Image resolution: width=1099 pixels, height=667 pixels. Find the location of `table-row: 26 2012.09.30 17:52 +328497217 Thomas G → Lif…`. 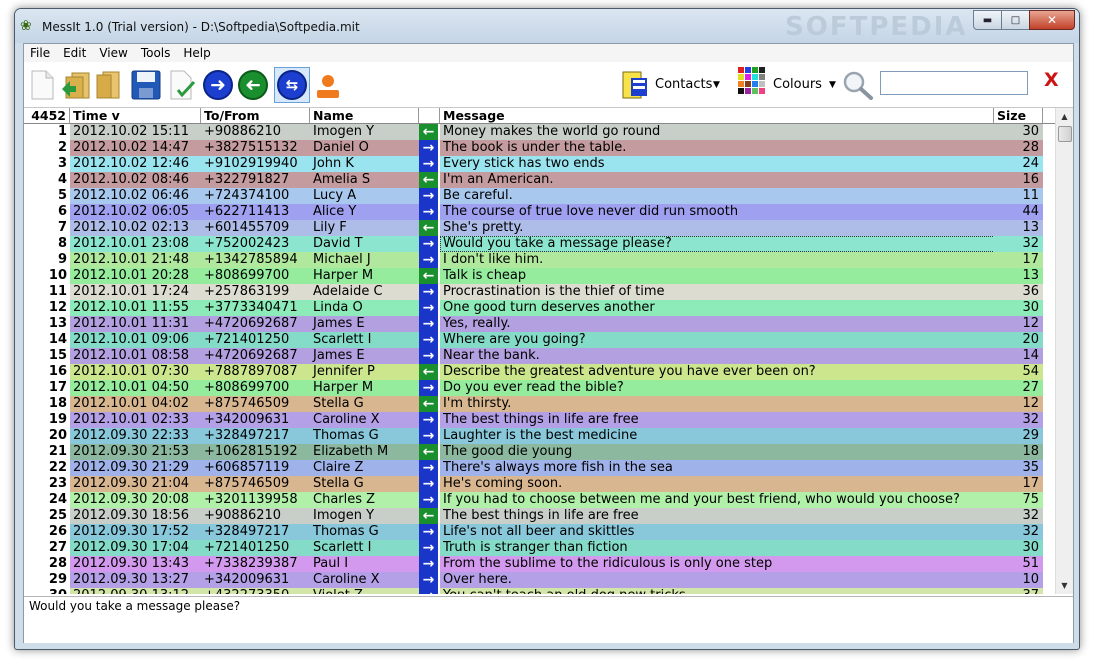

table-row: 26 2012.09.30 17:52 +328497217 Thomas G → Lif… is located at coordinates (539, 532).